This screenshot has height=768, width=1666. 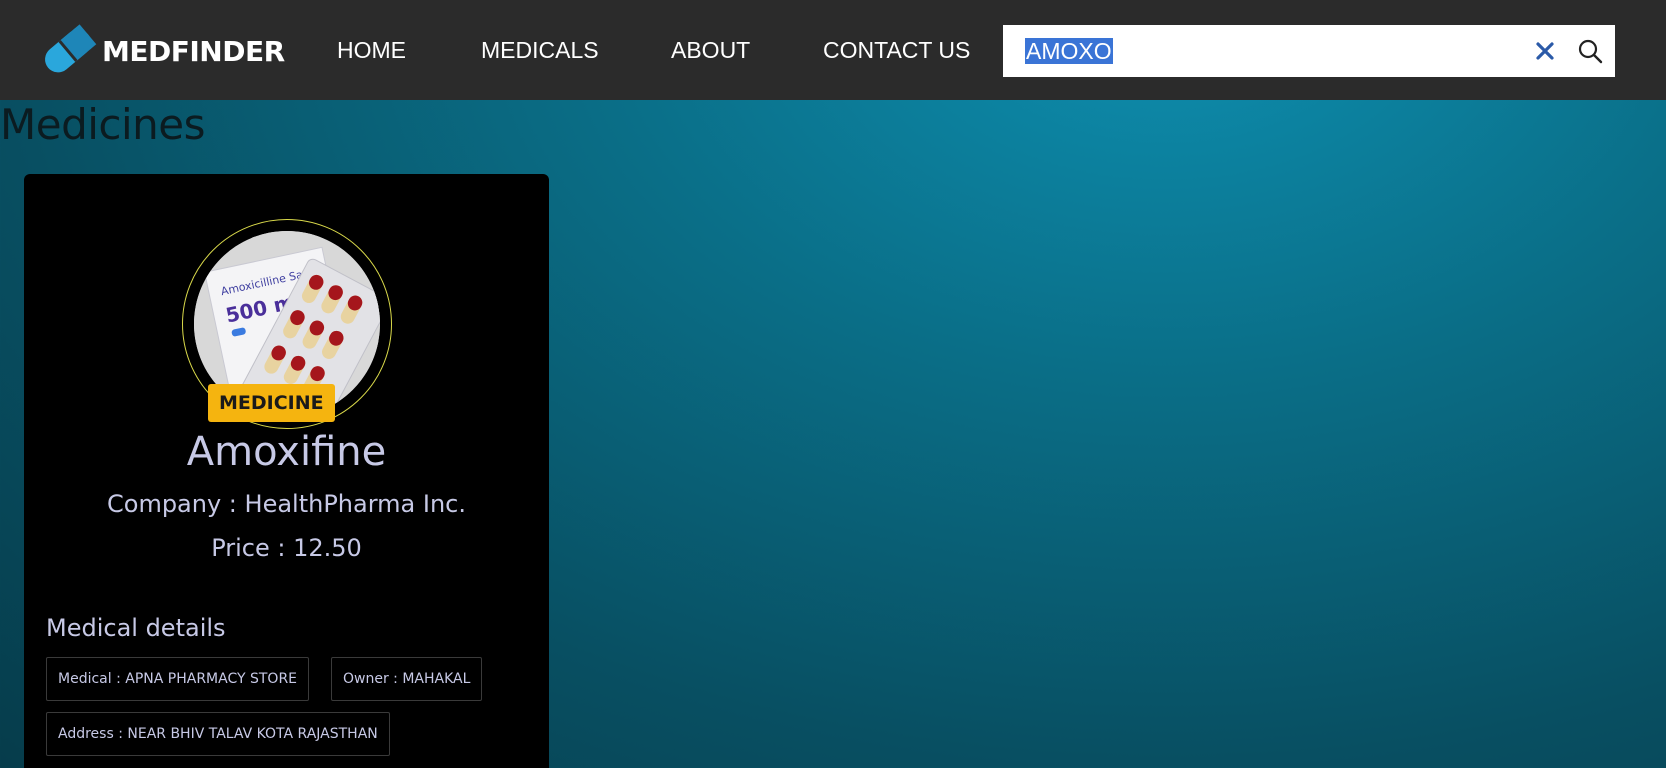 I want to click on address-chip: Address : NEAR BHIV TALAV KOTA RAJASTHAN, so click(x=218, y=734).